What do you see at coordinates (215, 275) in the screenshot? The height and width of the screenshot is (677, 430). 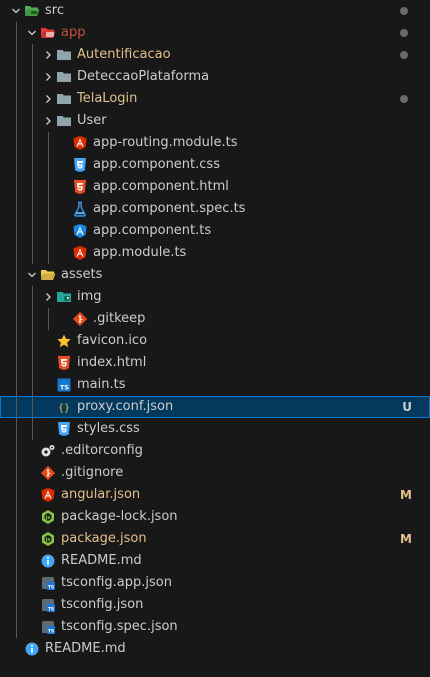 I see `assets-folder: assets` at bounding box center [215, 275].